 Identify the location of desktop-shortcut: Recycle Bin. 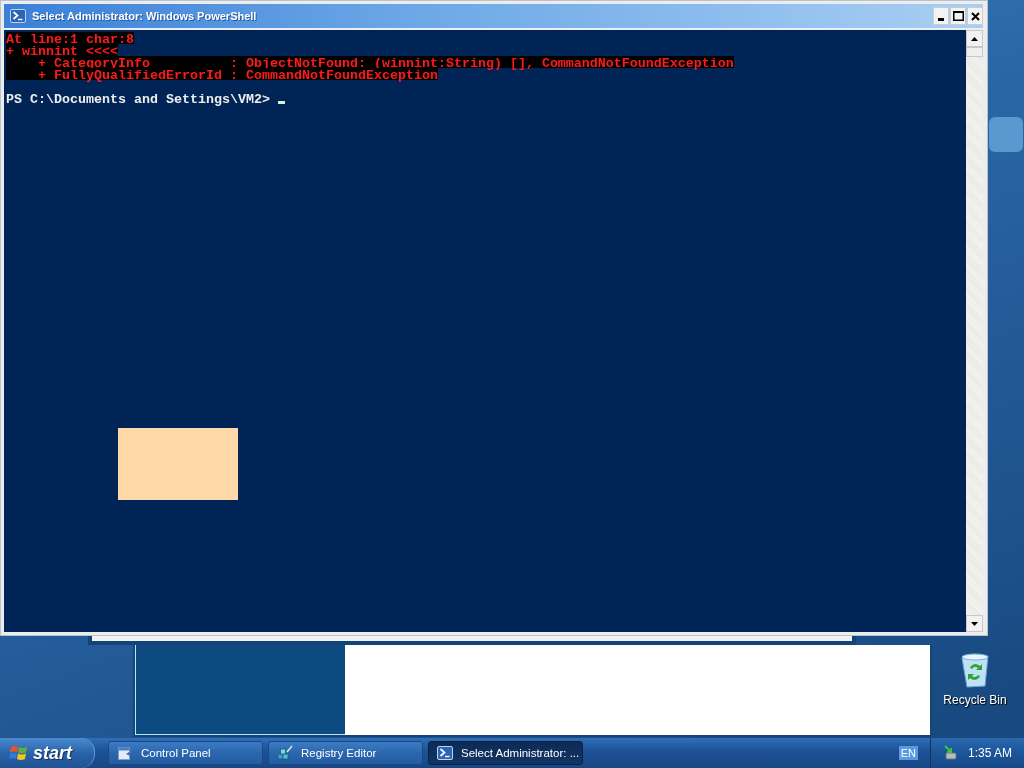
(975, 679).